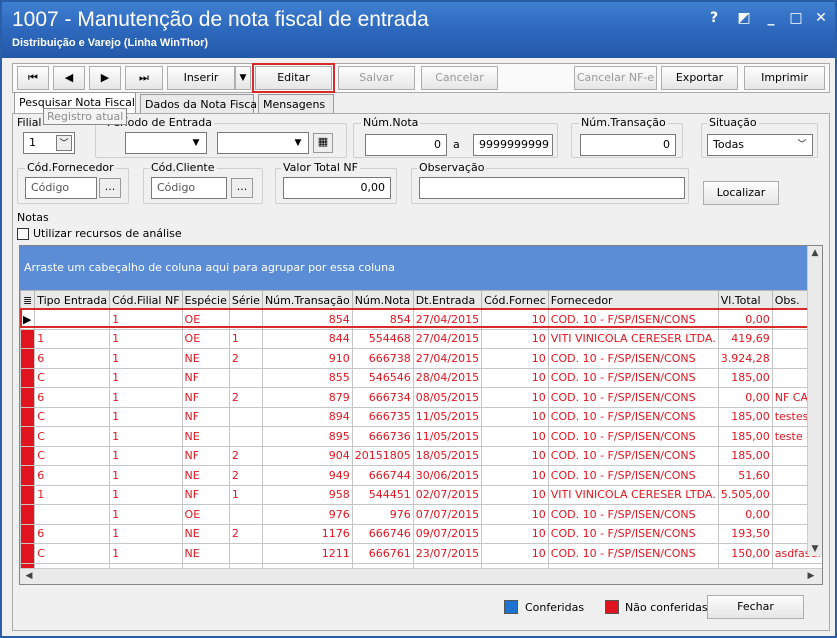  I want to click on periodo-start-date: ▼, so click(166, 143).